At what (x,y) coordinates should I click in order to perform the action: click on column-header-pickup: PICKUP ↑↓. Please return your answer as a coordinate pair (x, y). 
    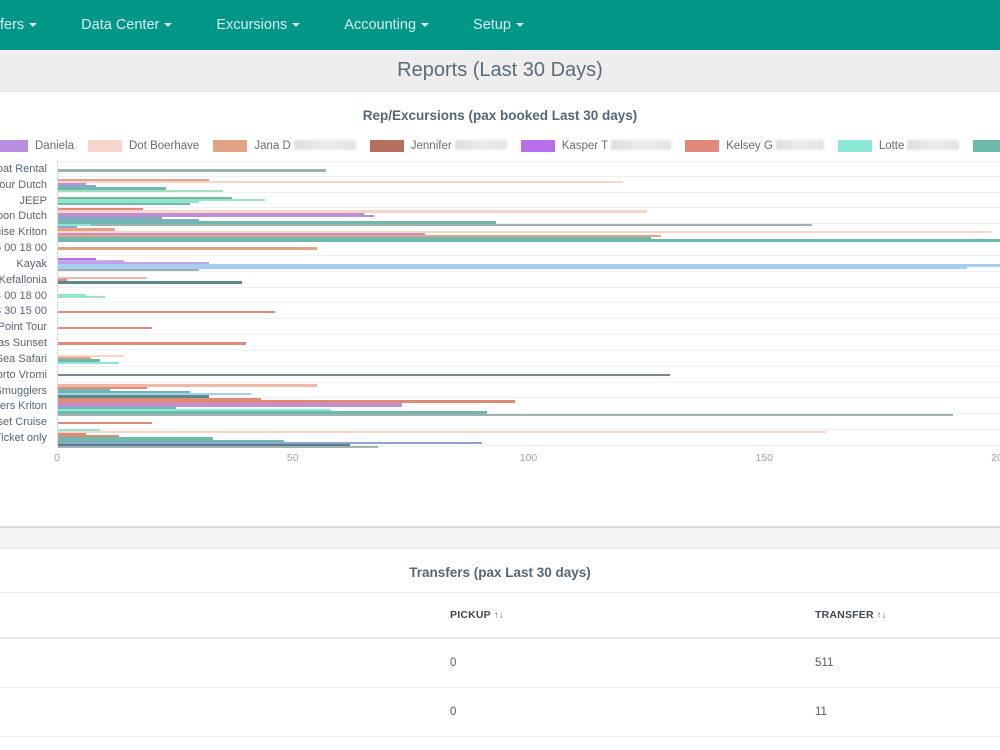
    Looking at the image, I should click on (632, 615).